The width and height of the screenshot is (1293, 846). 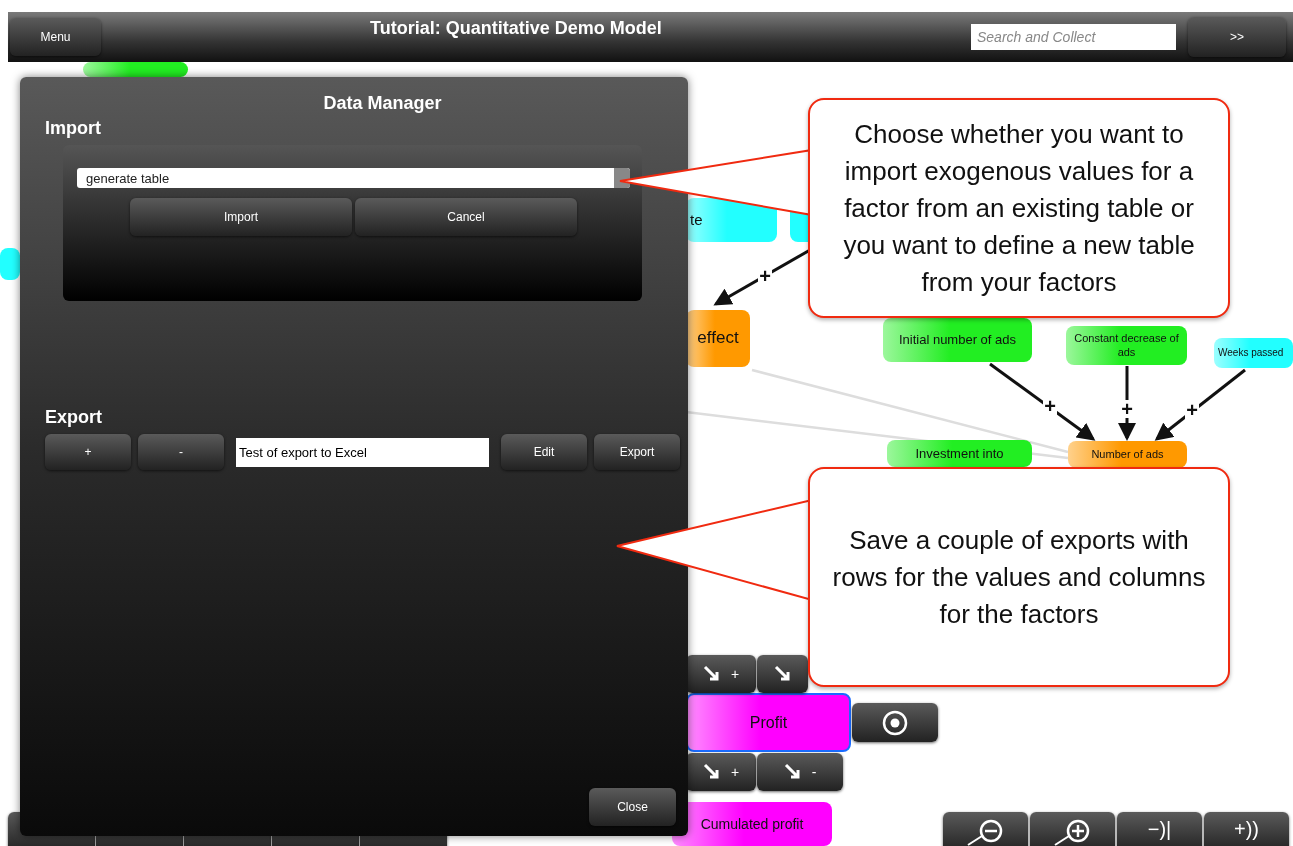 I want to click on dialog-button: Cancel, so click(x=466, y=217).